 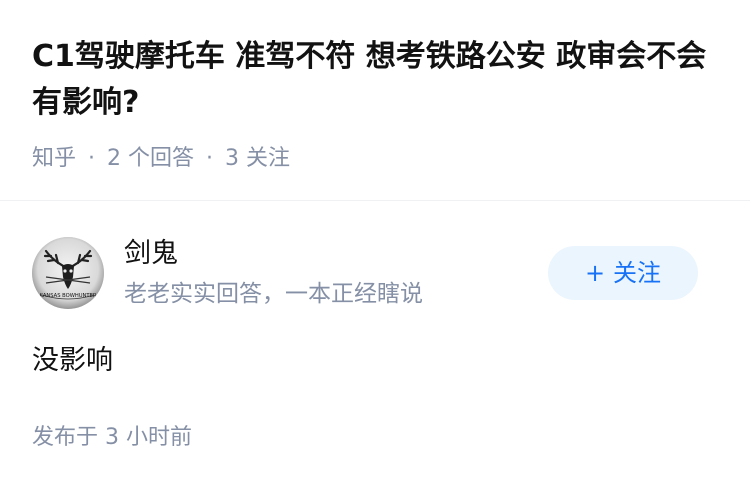 What do you see at coordinates (595, 273) in the screenshot?
I see `plus-icon: +` at bounding box center [595, 273].